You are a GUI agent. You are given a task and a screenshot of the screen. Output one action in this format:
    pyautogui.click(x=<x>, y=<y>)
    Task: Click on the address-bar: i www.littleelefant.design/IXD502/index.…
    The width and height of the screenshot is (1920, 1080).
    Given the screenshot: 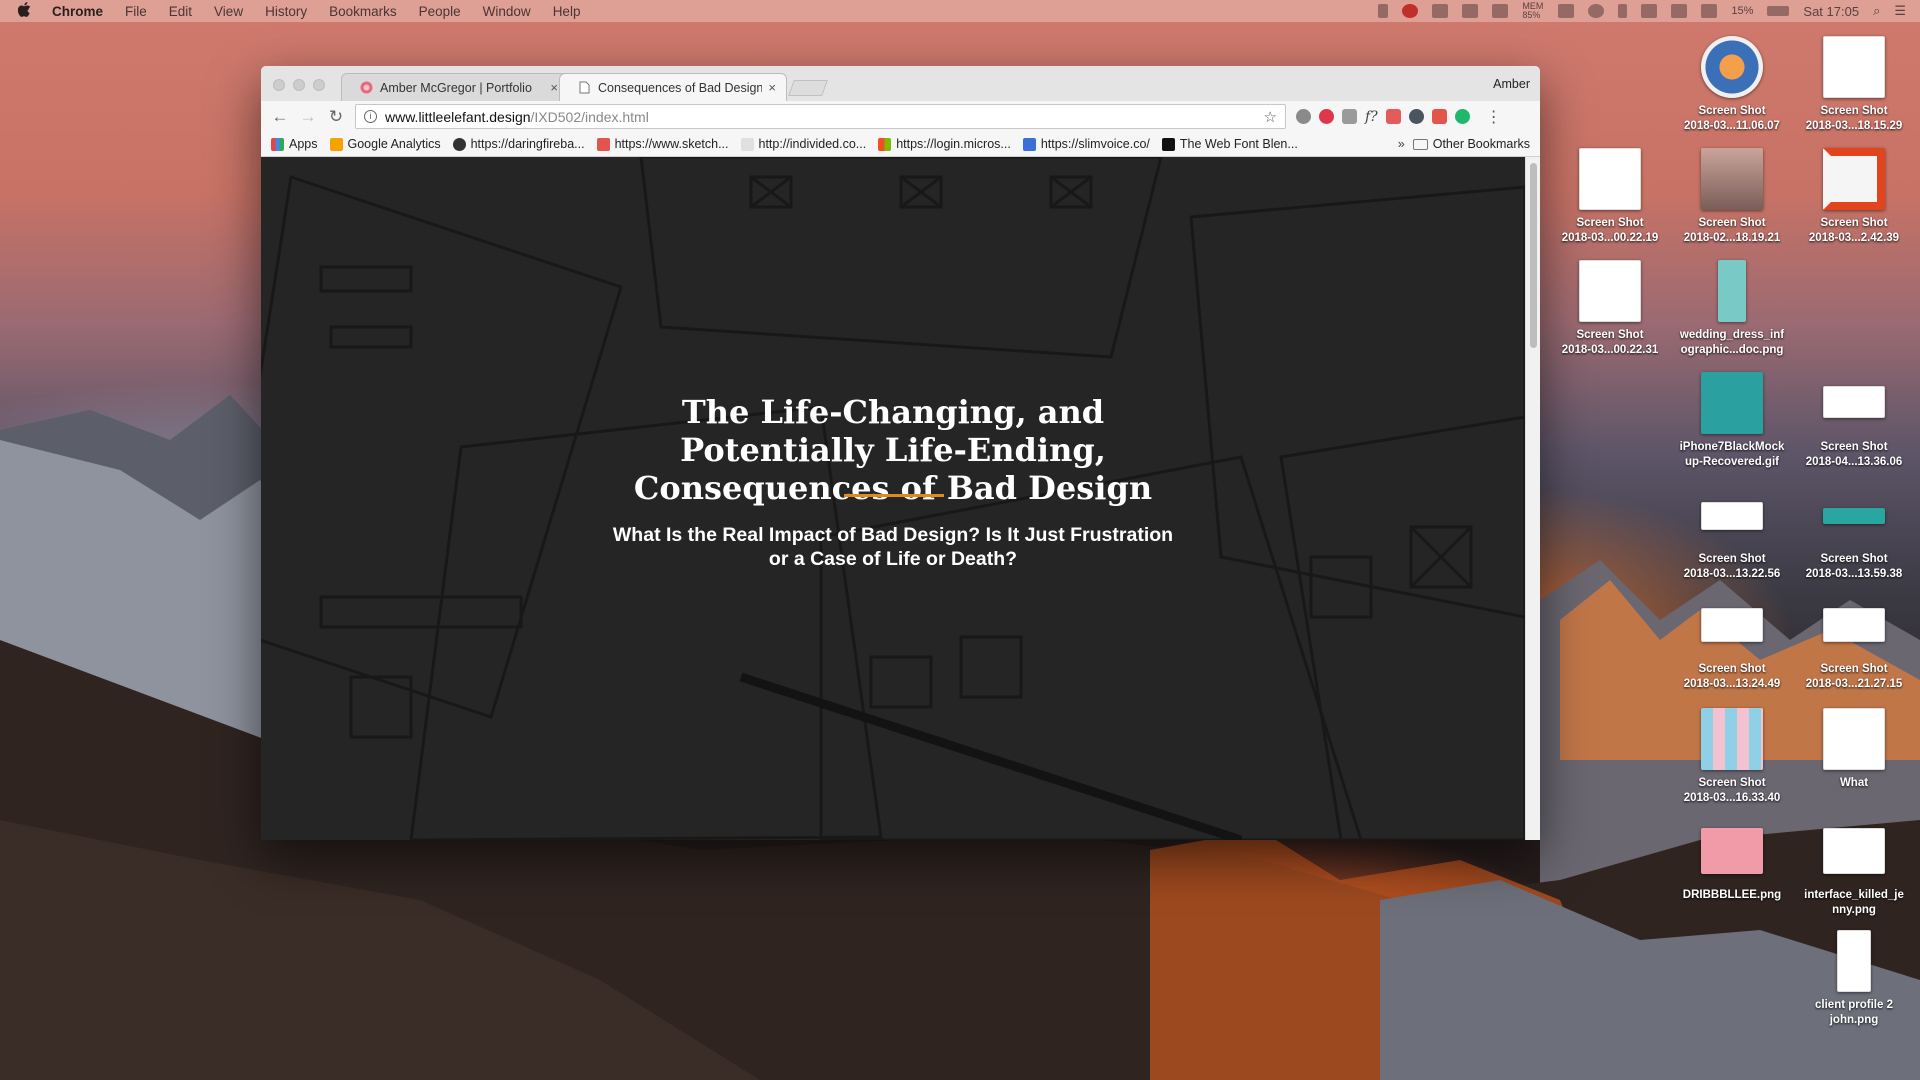 What is the action you would take?
    pyautogui.click(x=820, y=116)
    